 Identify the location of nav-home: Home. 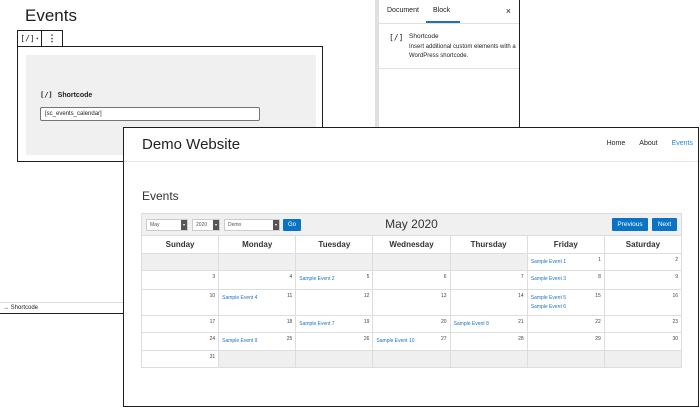
(616, 143).